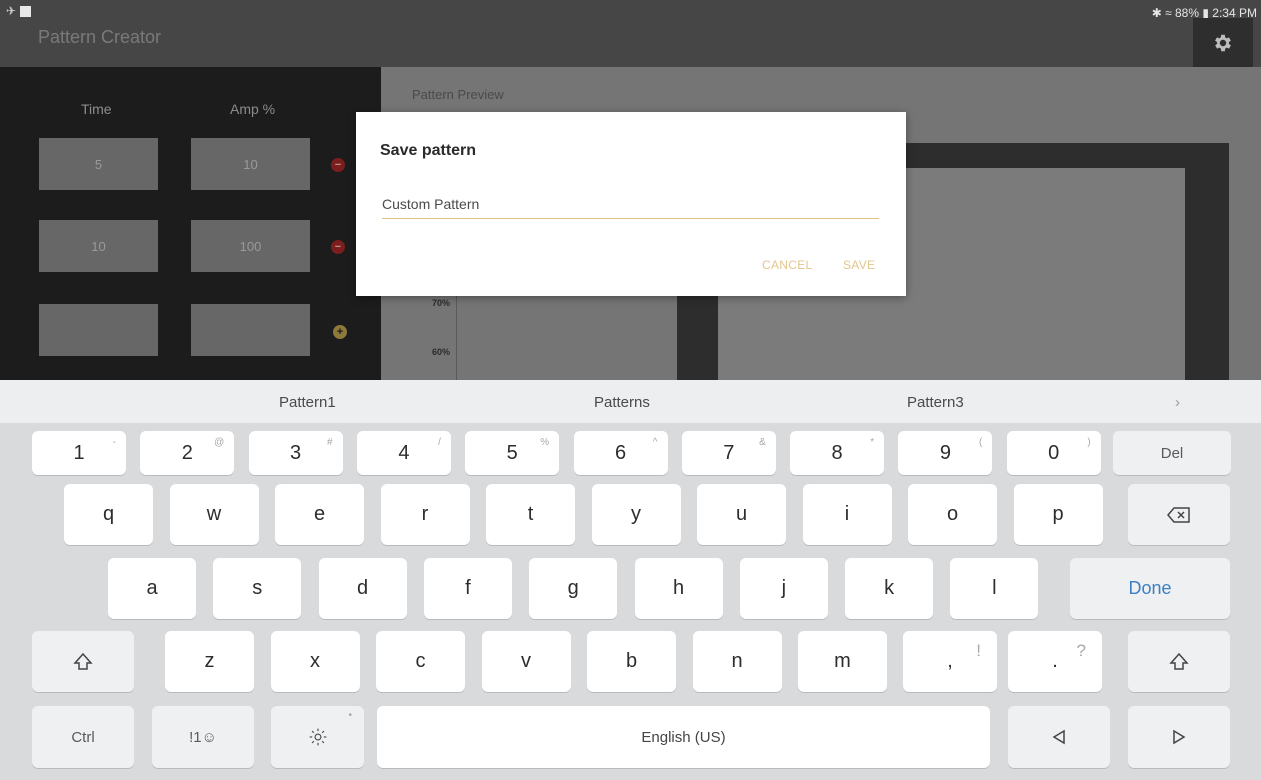 The image size is (1261, 780). I want to click on key-secondary-label: (, so click(981, 442).